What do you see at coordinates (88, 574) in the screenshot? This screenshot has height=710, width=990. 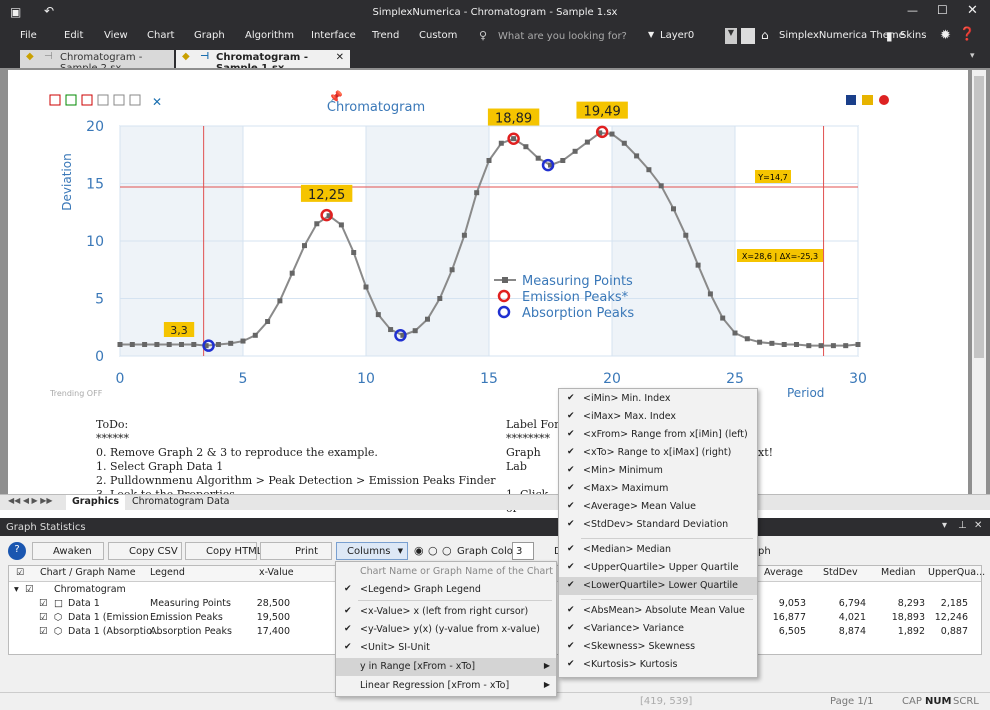 I see `column-header: Chart / Graph Name` at bounding box center [88, 574].